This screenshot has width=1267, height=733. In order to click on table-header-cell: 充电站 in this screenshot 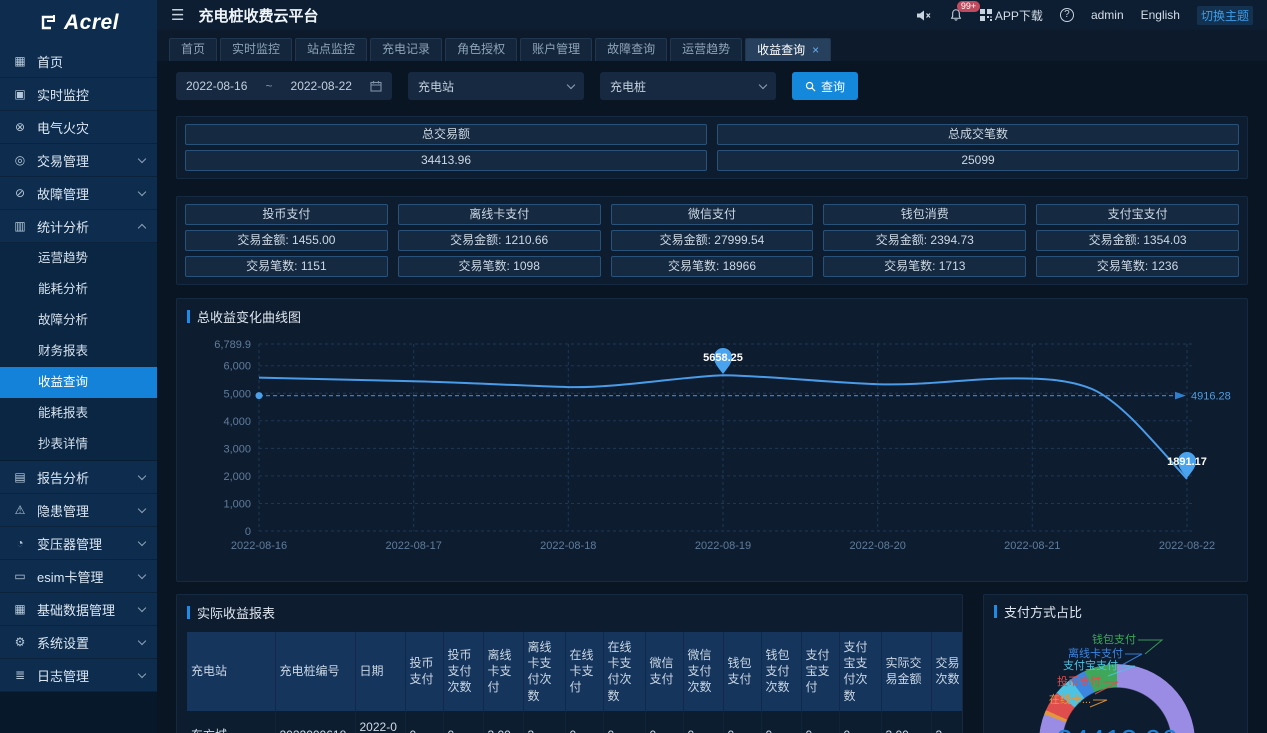, I will do `click(231, 671)`.